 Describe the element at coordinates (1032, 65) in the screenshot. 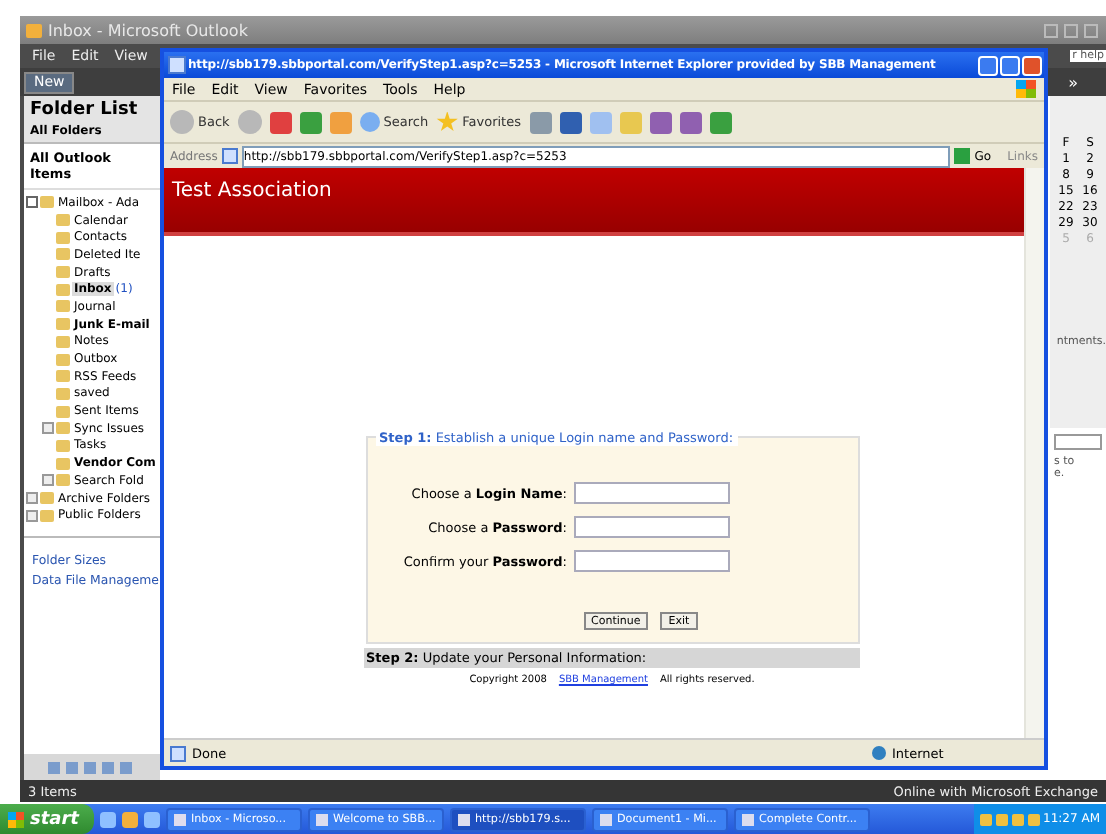

I see `close-button` at that location.